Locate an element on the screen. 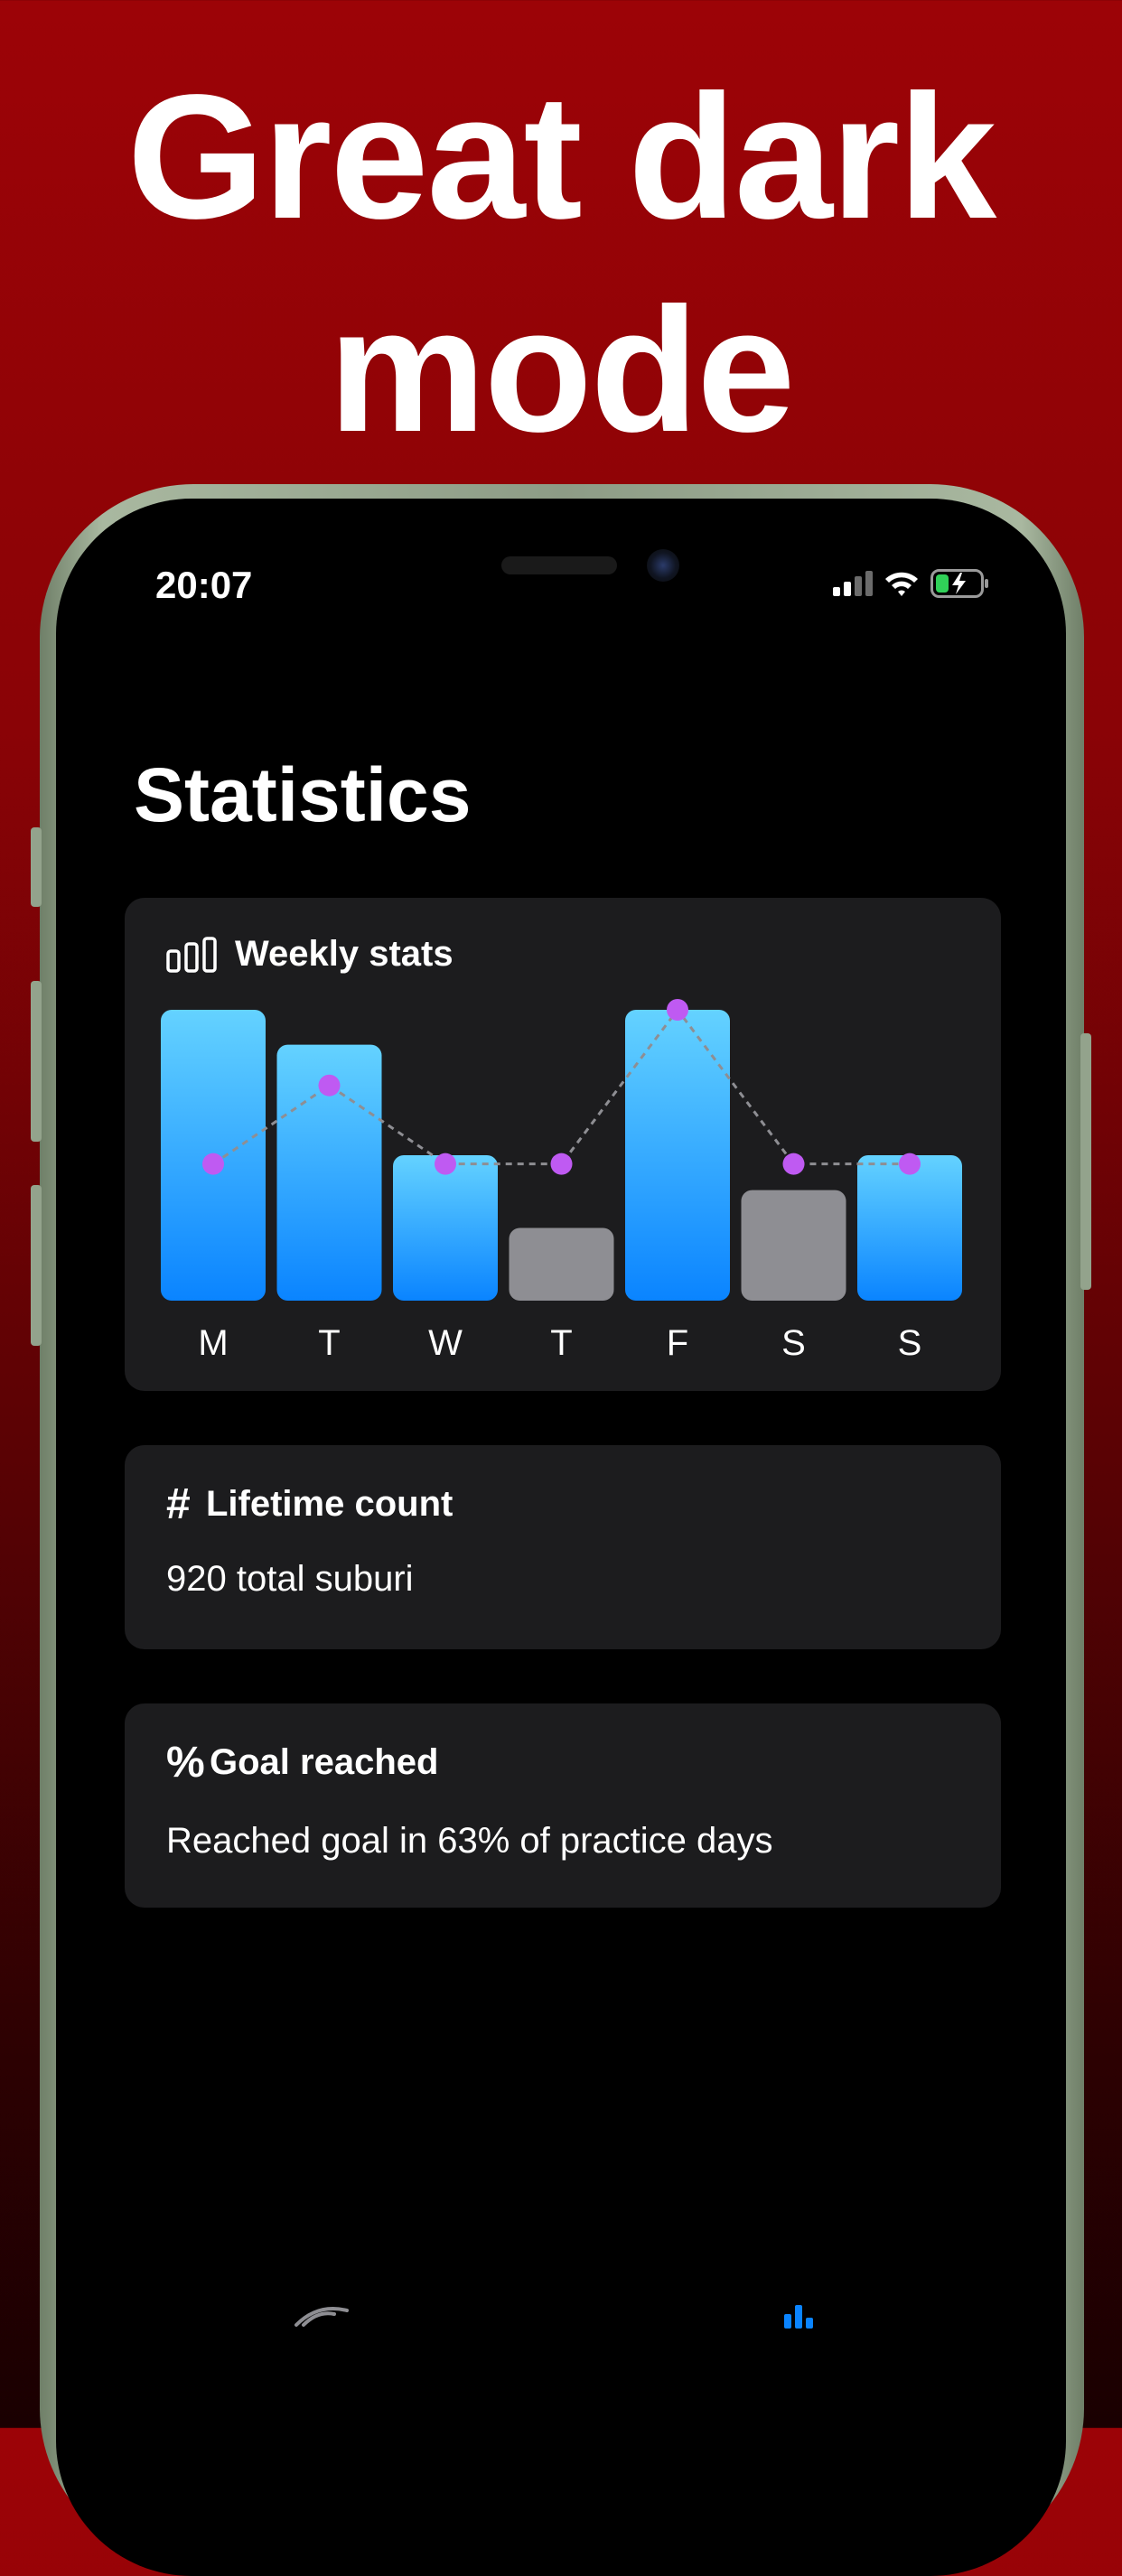 The image size is (1122, 2576). mute-switch is located at coordinates (36, 867).